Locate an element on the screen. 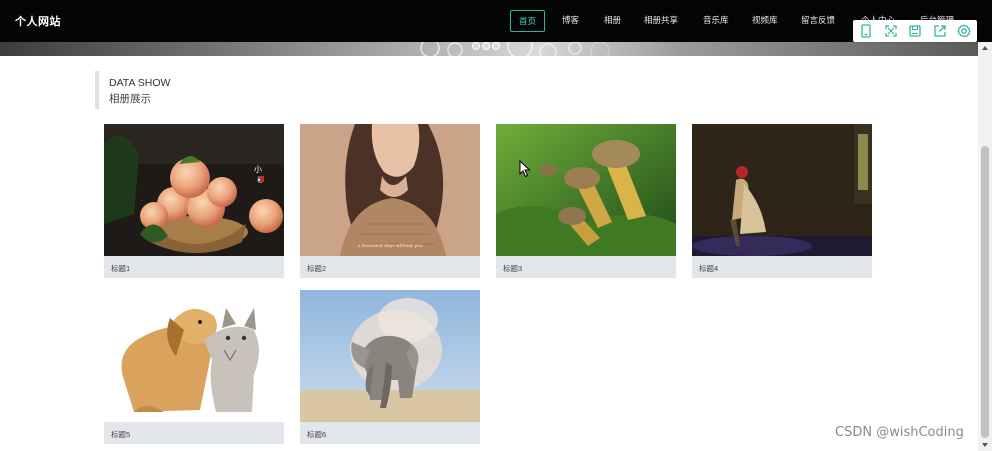  scroll-down-icon is located at coordinates (985, 445).